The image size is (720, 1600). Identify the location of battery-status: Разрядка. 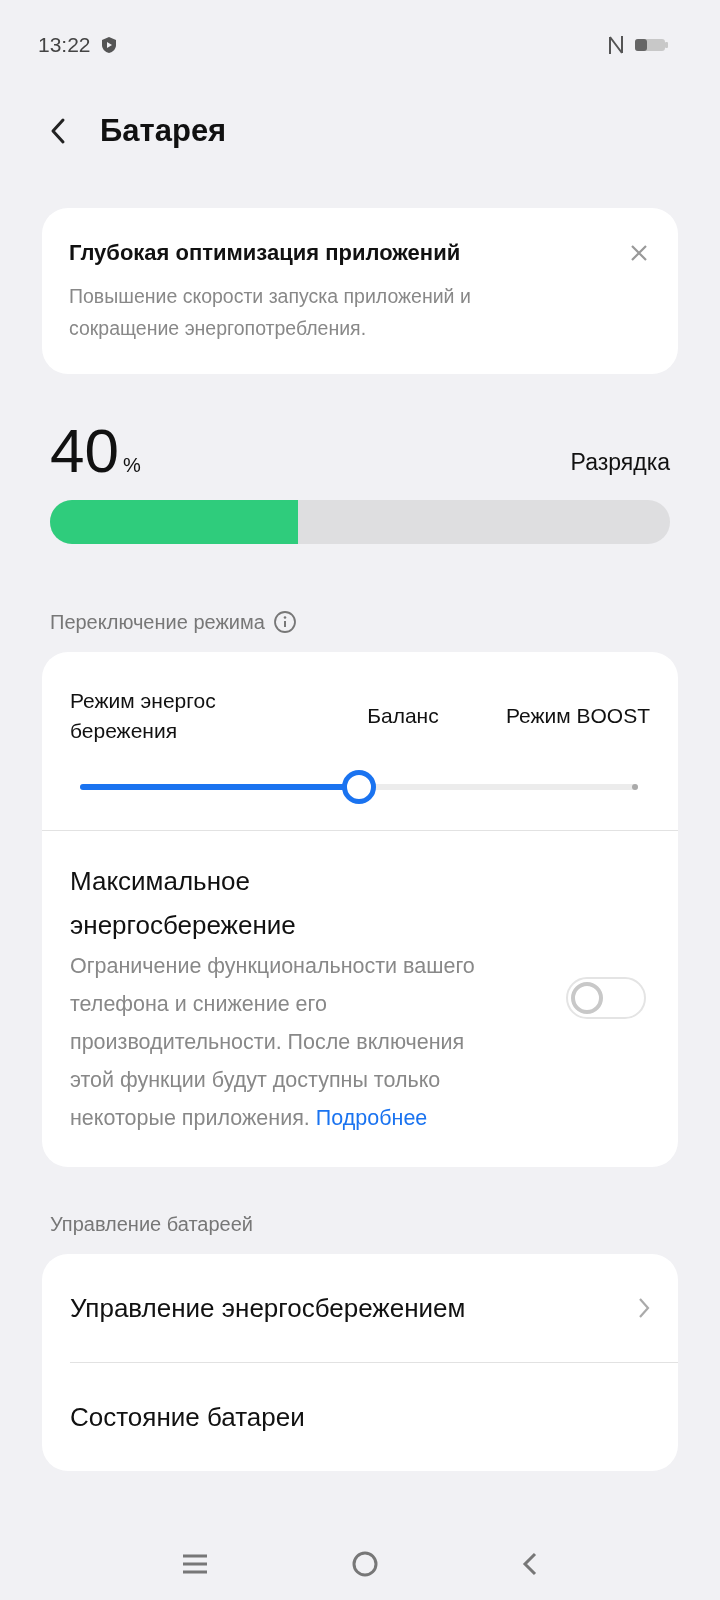
(620, 462).